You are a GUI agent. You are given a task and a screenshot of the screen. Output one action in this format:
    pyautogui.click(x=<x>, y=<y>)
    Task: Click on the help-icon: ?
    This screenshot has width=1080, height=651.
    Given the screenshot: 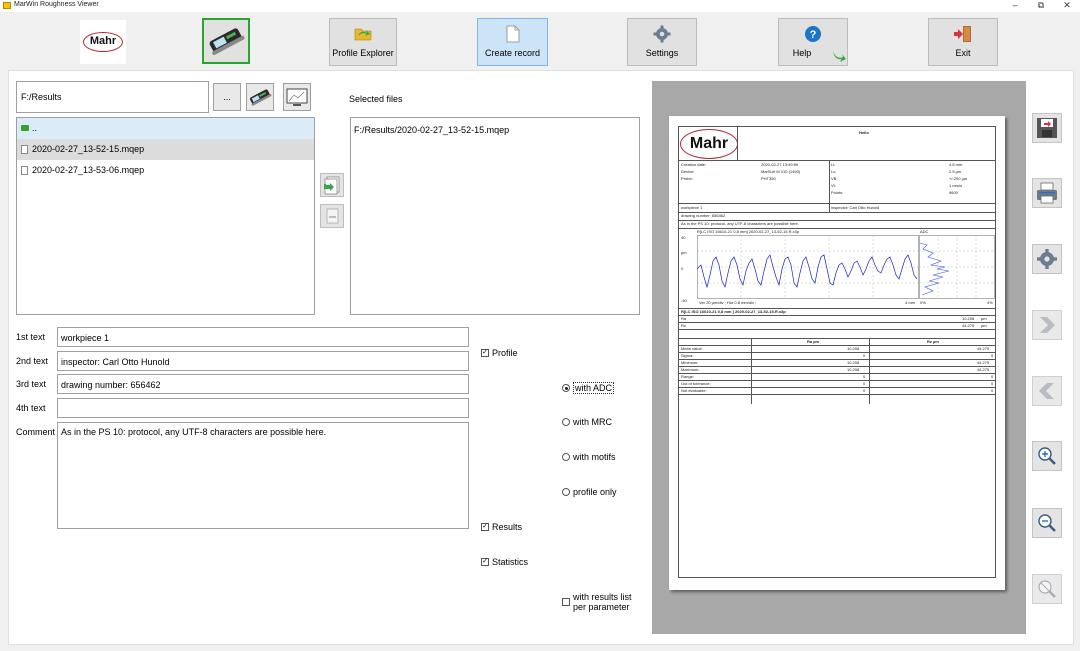 What is the action you would take?
    pyautogui.click(x=813, y=34)
    